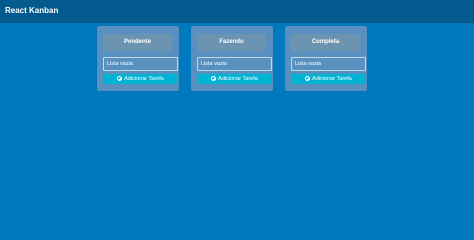  I want to click on app-title: React Kanban, so click(32, 10).